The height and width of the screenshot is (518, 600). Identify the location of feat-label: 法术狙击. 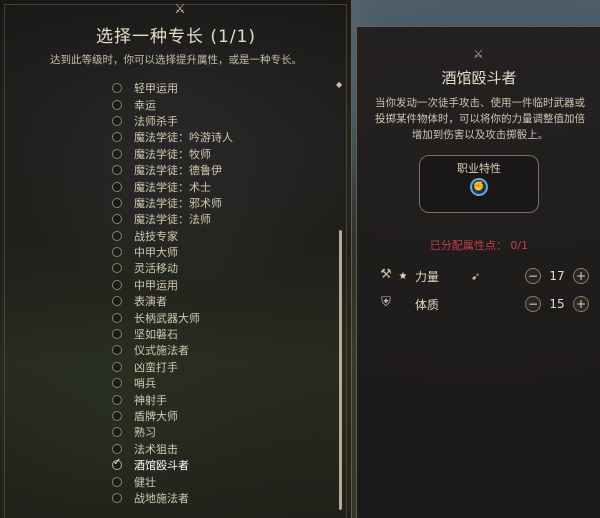
(156, 449).